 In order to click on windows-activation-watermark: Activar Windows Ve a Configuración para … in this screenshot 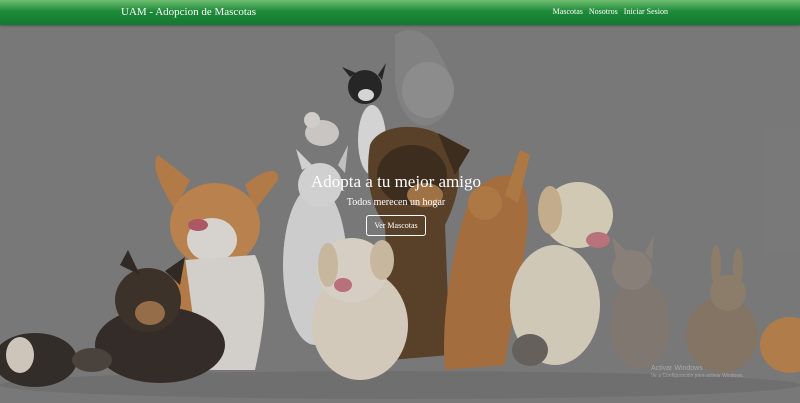, I will do `click(697, 372)`.